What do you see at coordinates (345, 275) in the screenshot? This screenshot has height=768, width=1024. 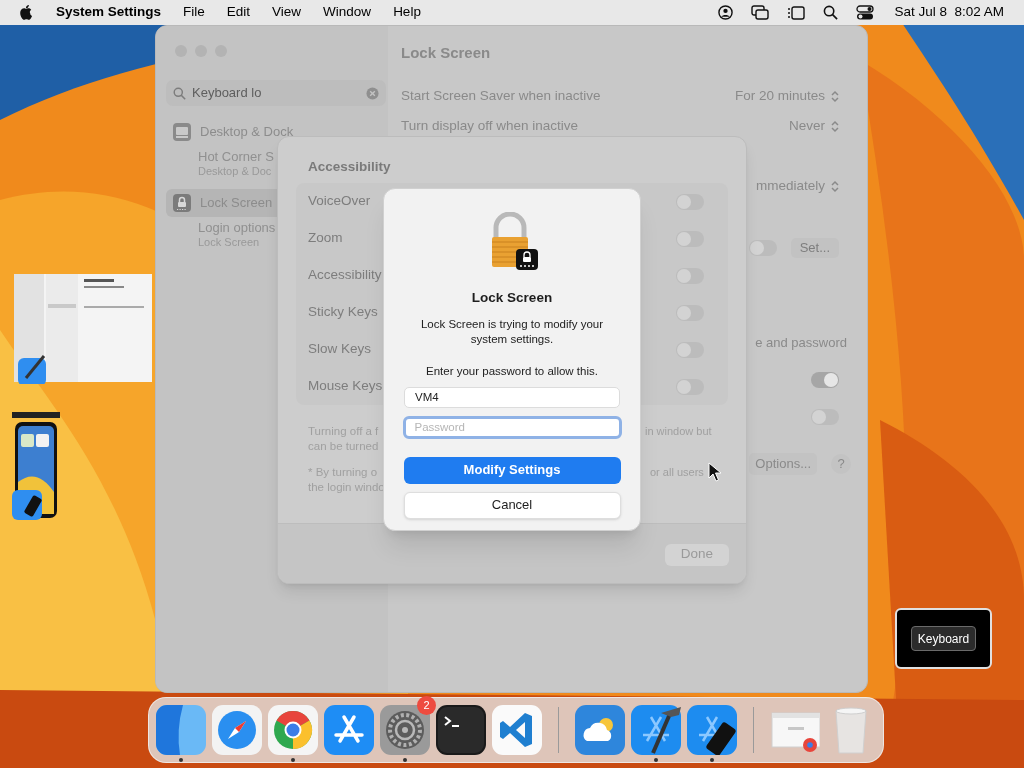 I see `setting-label: Accessibility` at bounding box center [345, 275].